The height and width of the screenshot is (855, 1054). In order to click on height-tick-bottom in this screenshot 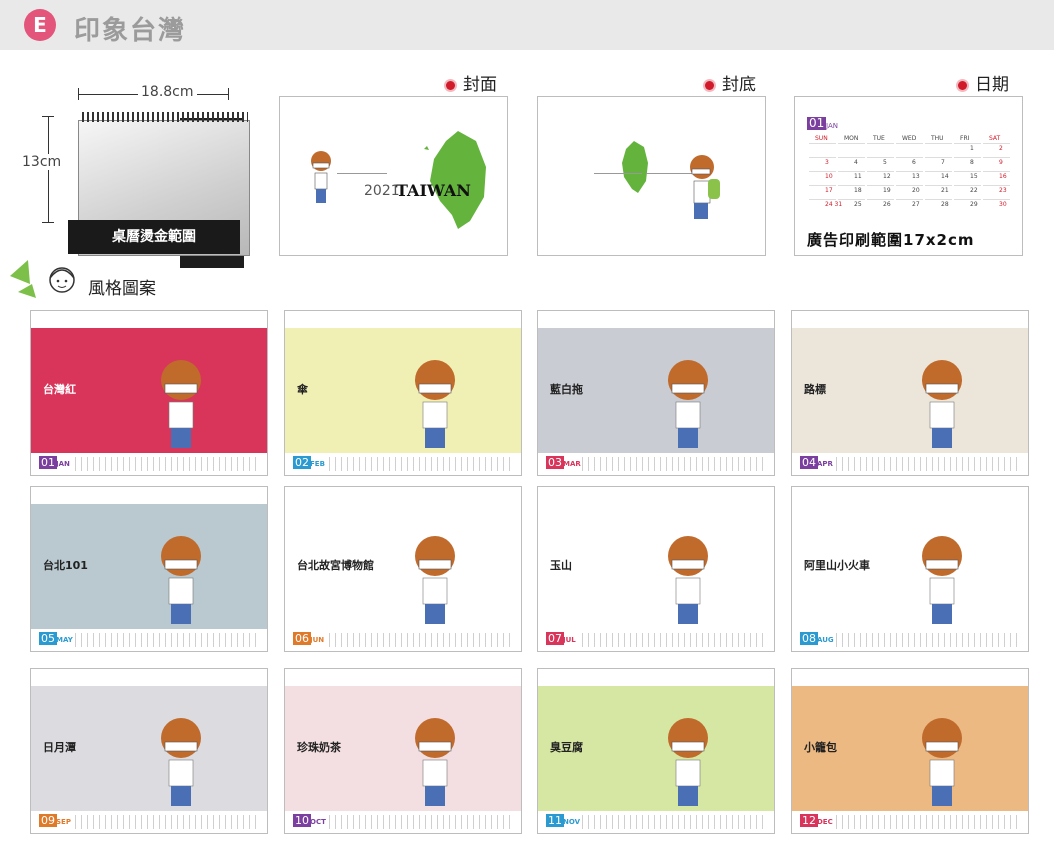, I will do `click(48, 222)`.